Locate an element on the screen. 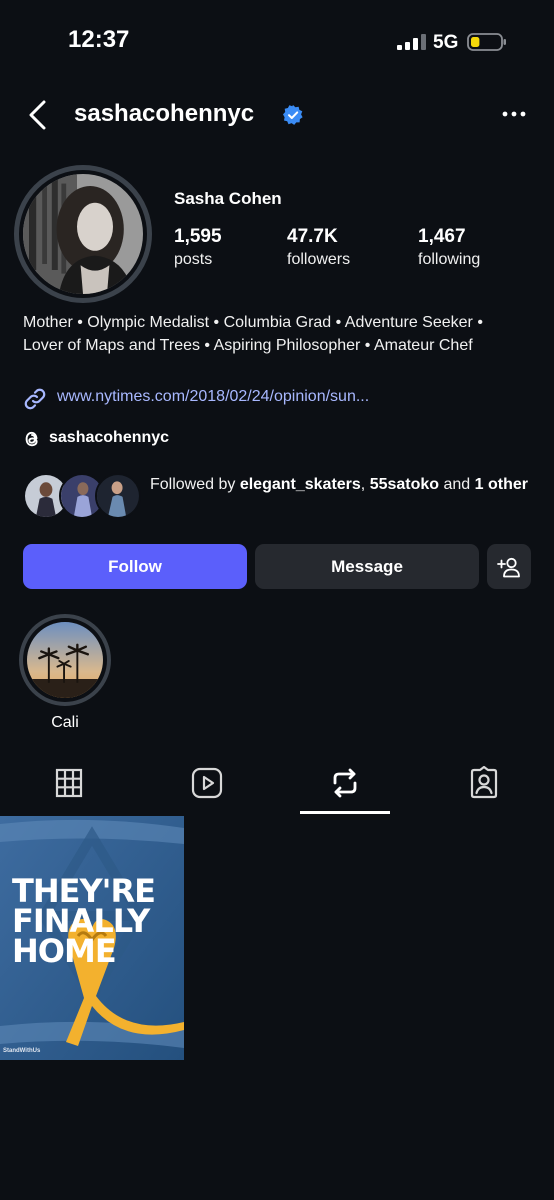 The height and width of the screenshot is (1200, 554). following-count: 1,467 is located at coordinates (442, 236).